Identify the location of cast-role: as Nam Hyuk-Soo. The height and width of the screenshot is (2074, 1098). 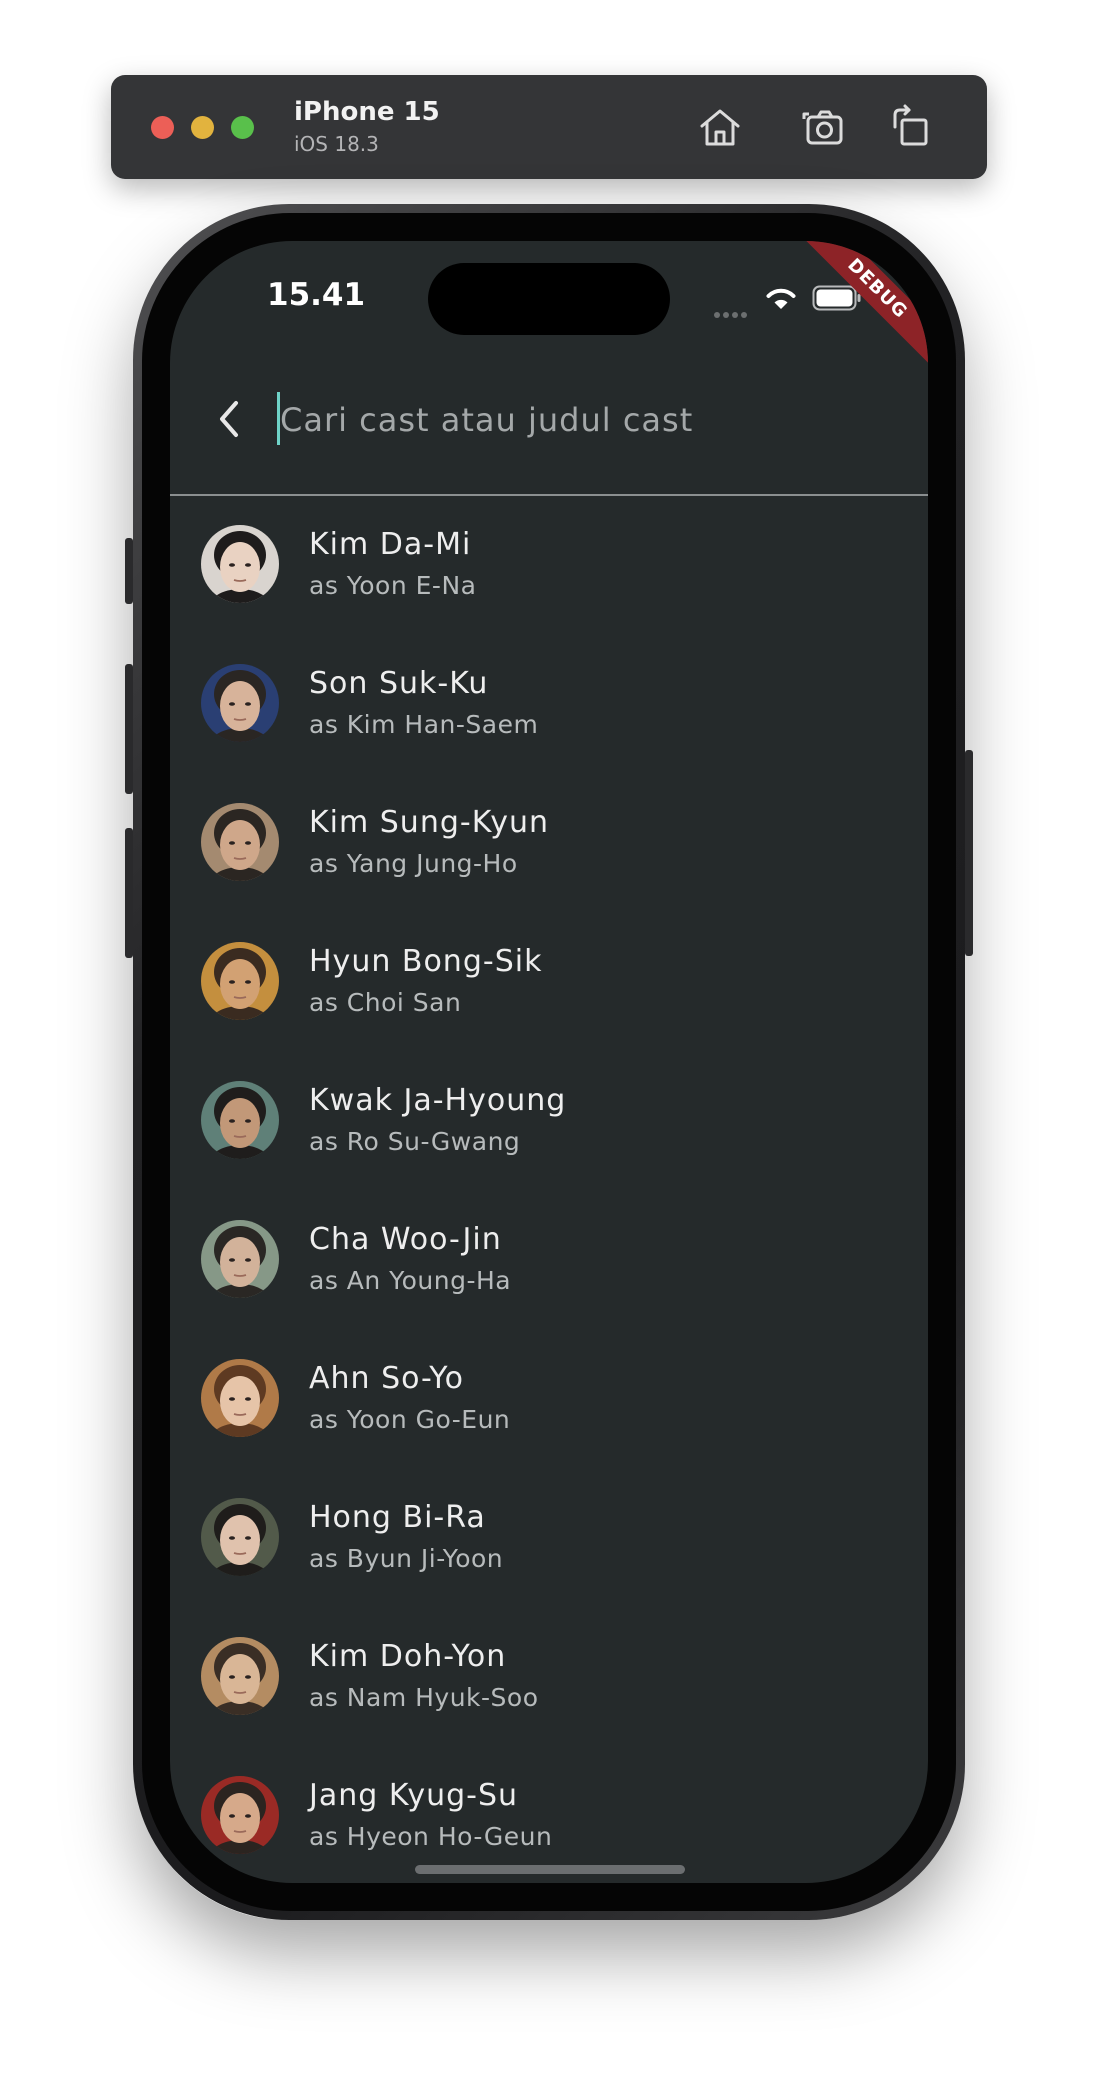
(424, 1697).